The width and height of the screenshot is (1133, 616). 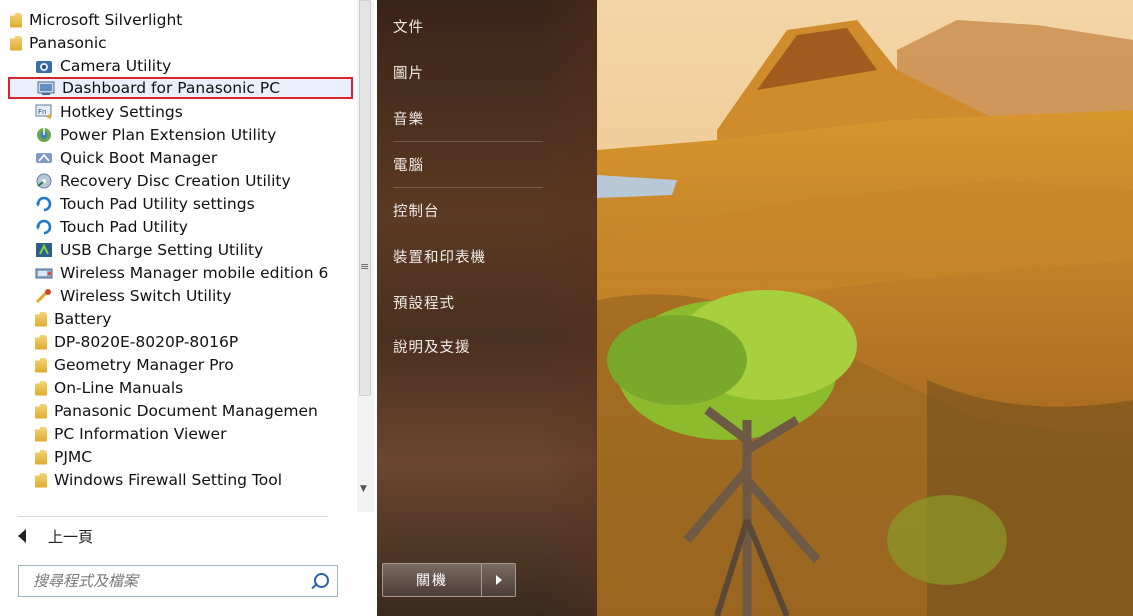 What do you see at coordinates (121, 112) in the screenshot?
I see `program-label: Hotkey Settings` at bounding box center [121, 112].